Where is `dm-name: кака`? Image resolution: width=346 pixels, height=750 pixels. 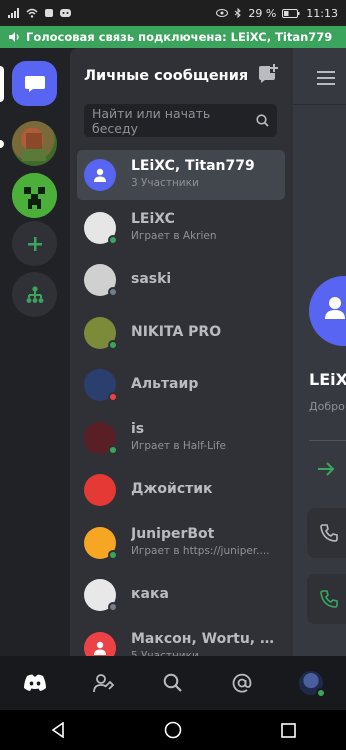
dm-name: кака is located at coordinates (150, 594).